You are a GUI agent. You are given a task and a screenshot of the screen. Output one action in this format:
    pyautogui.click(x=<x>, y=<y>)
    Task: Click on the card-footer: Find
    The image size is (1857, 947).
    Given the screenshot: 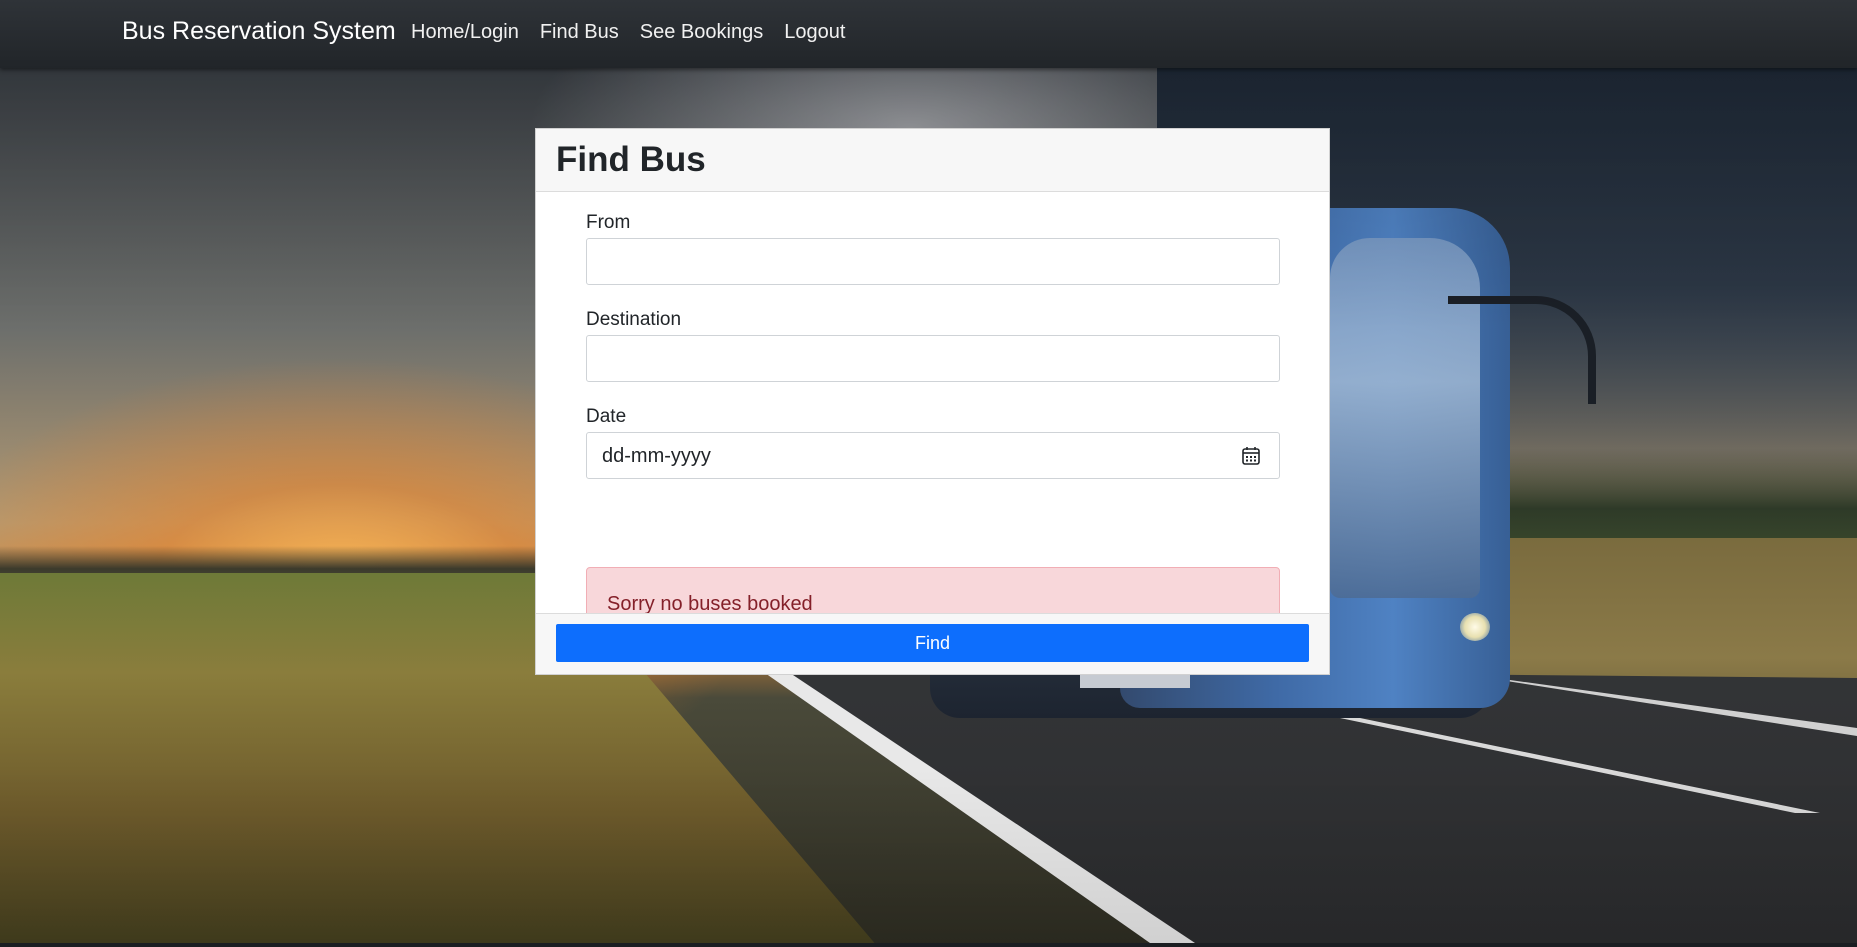 What is the action you would take?
    pyautogui.click(x=932, y=643)
    